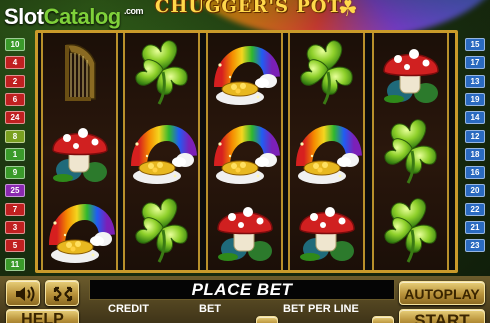  What do you see at coordinates (15, 173) in the screenshot?
I see `payline-badge: 9` at bounding box center [15, 173].